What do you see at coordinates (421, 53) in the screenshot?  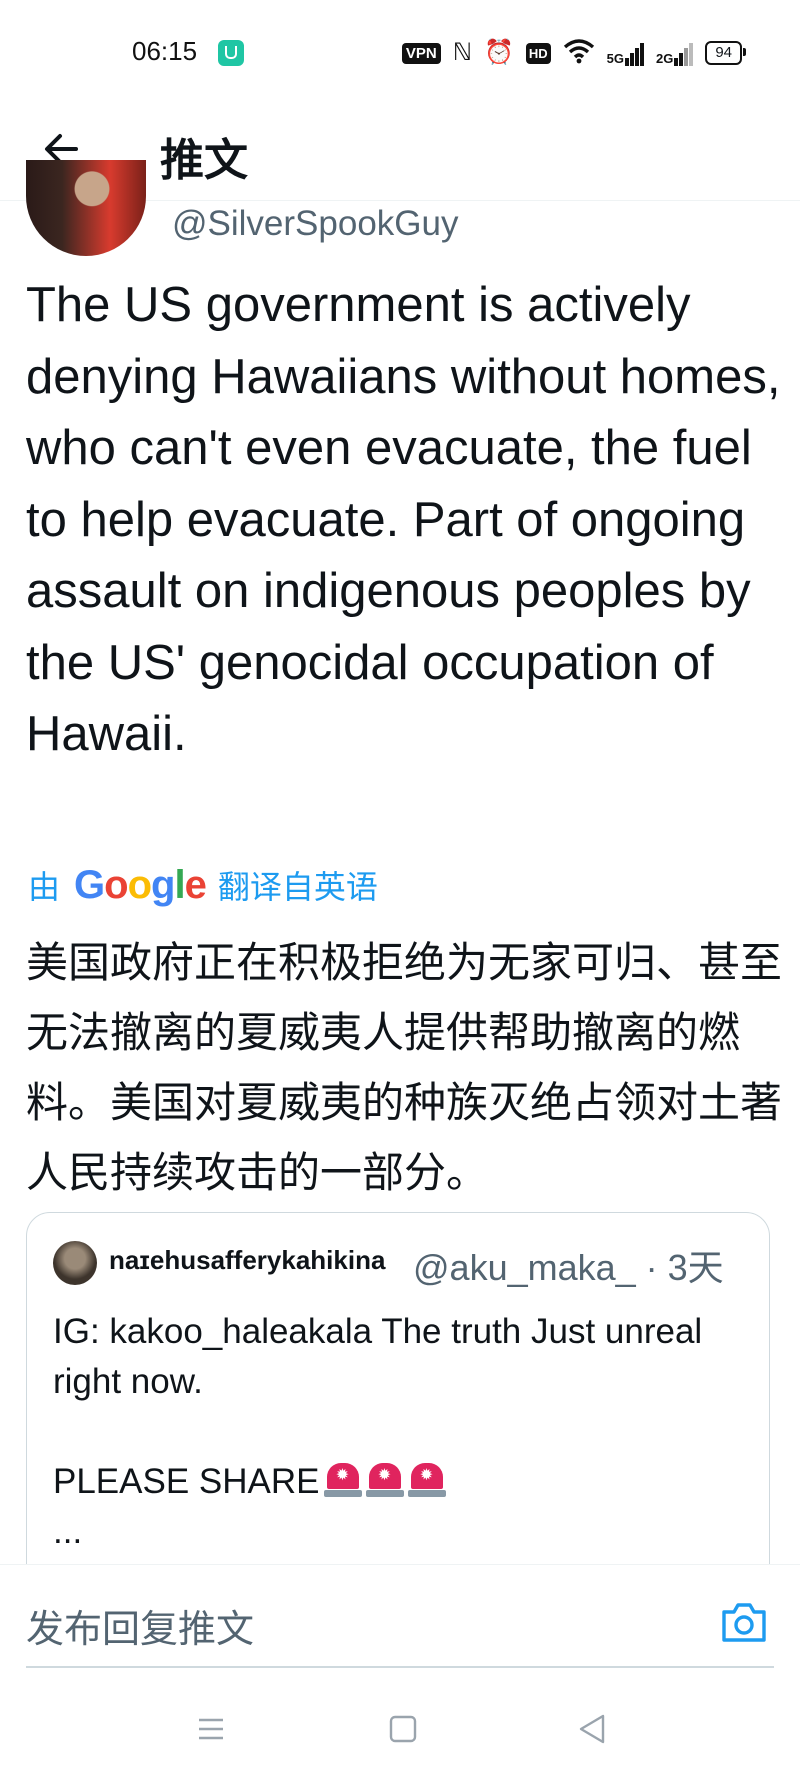 I see `vpn-icon: VPN` at bounding box center [421, 53].